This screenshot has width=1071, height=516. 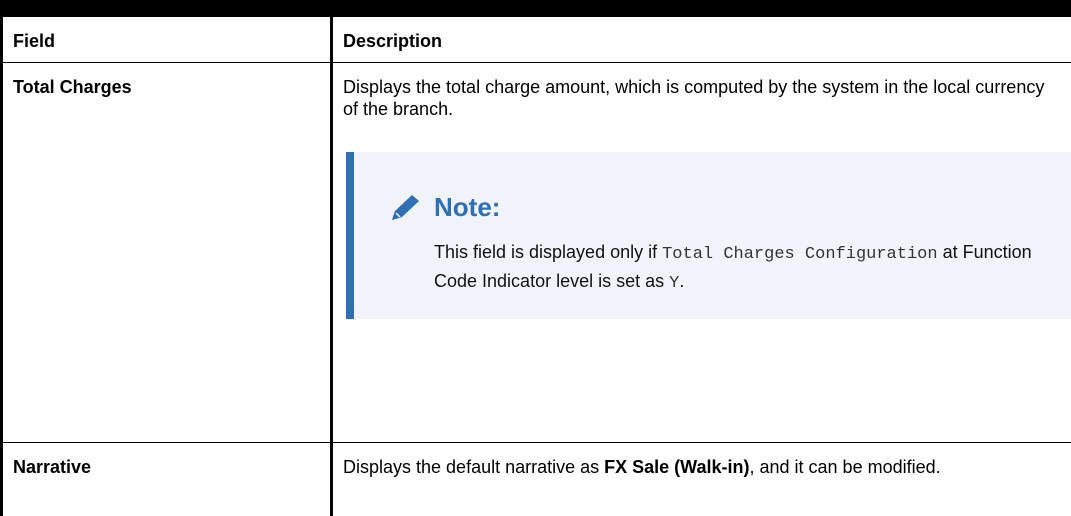 What do you see at coordinates (405, 207) in the screenshot?
I see `pencil-icon` at bounding box center [405, 207].